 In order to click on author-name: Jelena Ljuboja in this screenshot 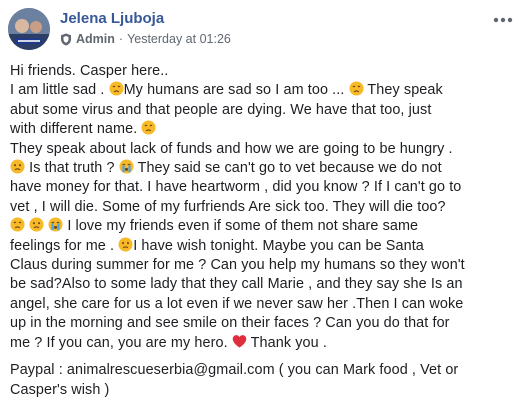, I will do `click(112, 18)`.